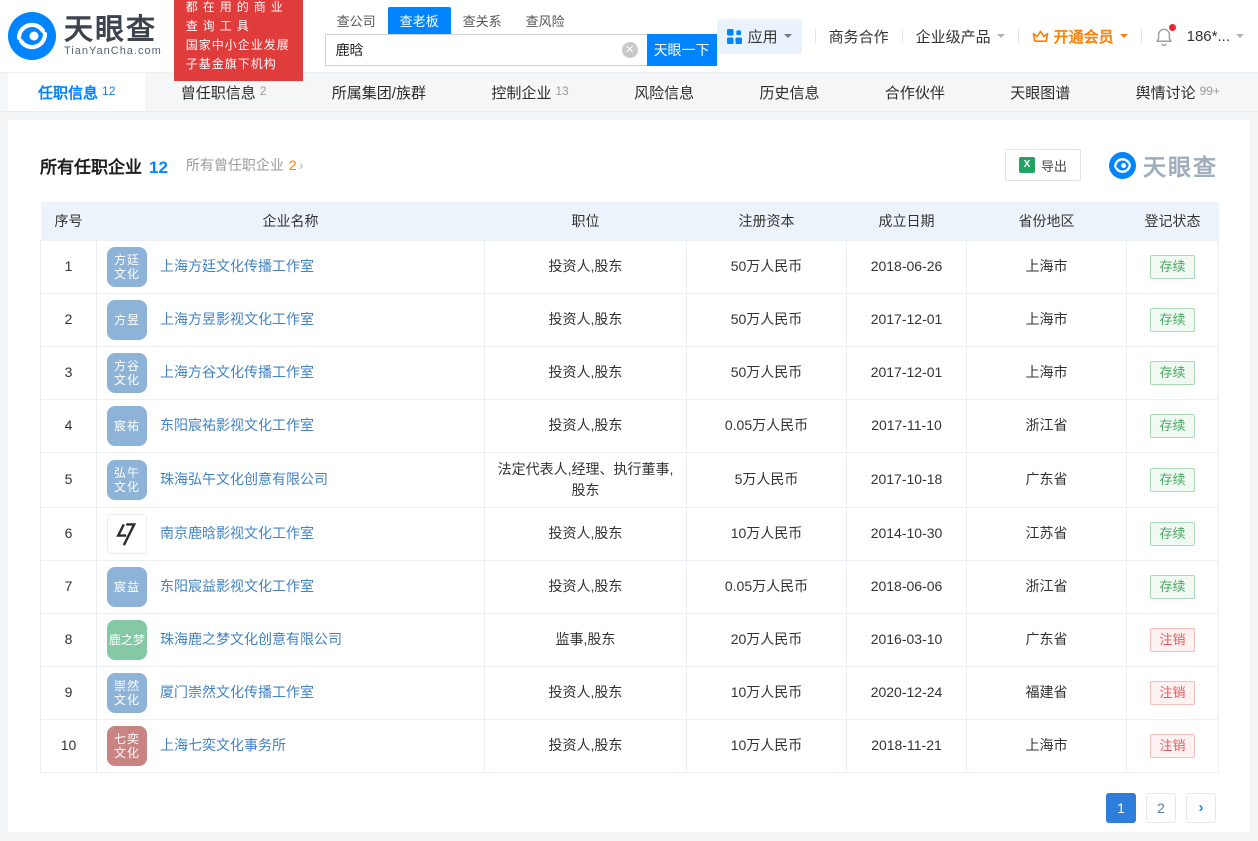 This screenshot has width=1258, height=841. I want to click on cell-capital: 20万人民币, so click(766, 639).